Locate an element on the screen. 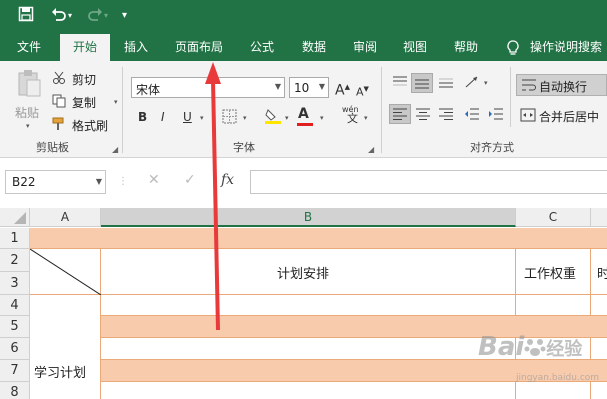  watermark-brand: Bai is located at coordinates (501, 347).